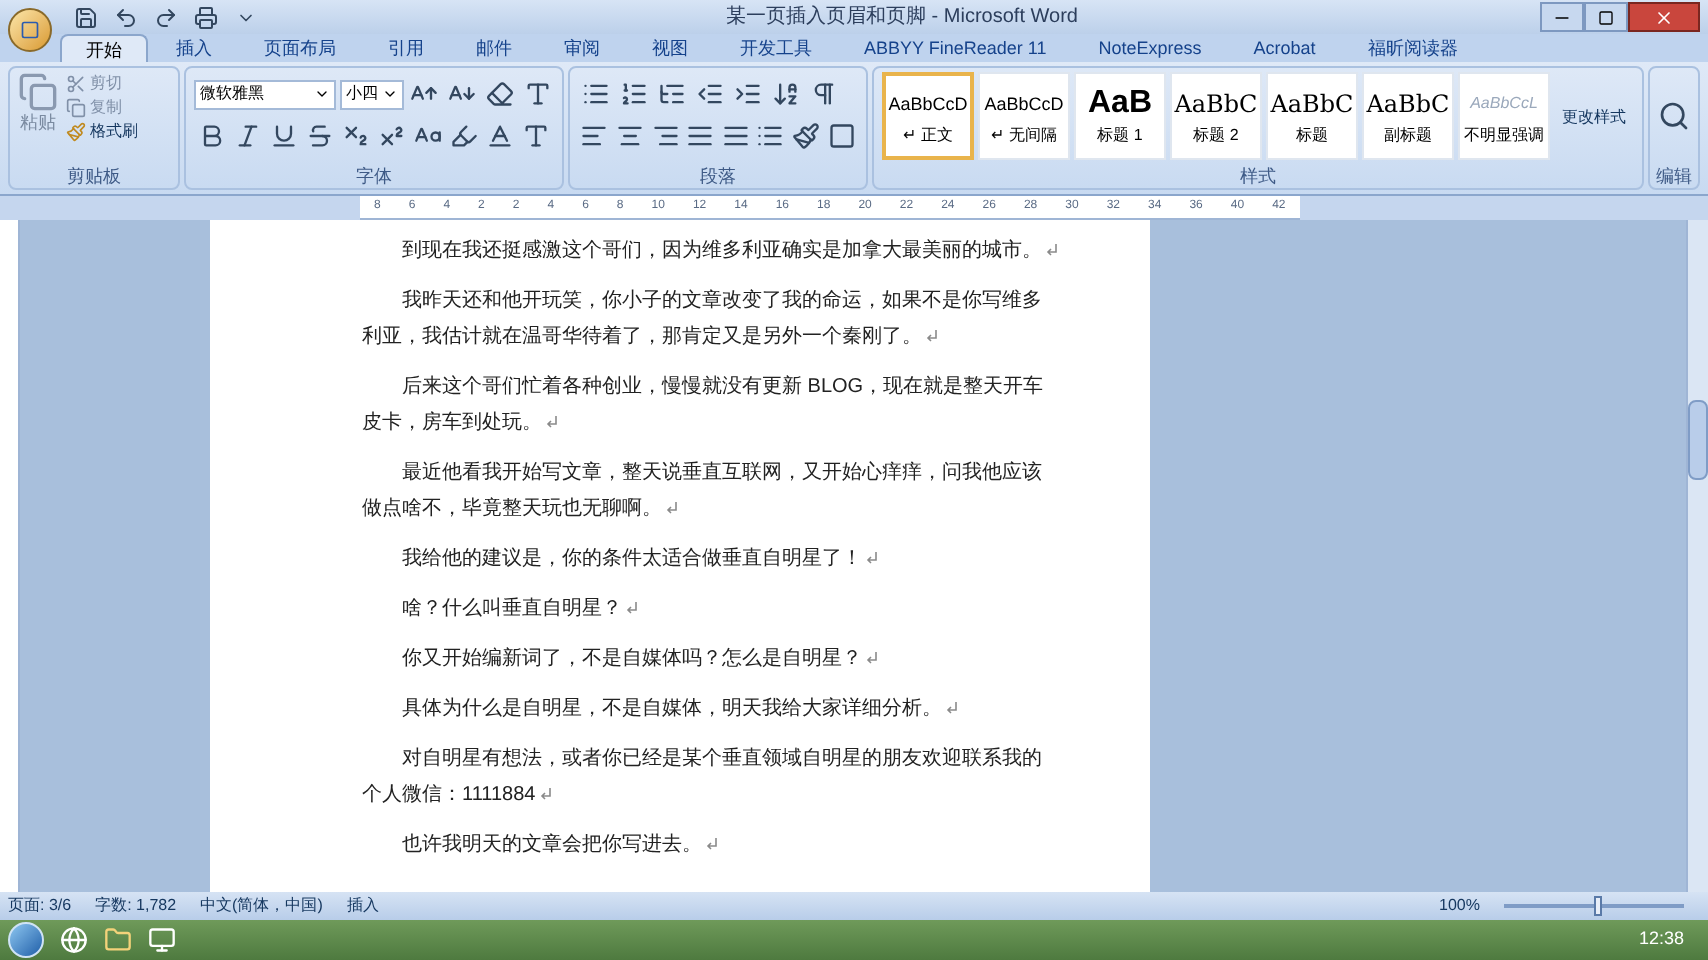 This screenshot has height=960, width=1708. Describe the element at coordinates (1697, 556) in the screenshot. I see `vertical-scrollbar` at that location.